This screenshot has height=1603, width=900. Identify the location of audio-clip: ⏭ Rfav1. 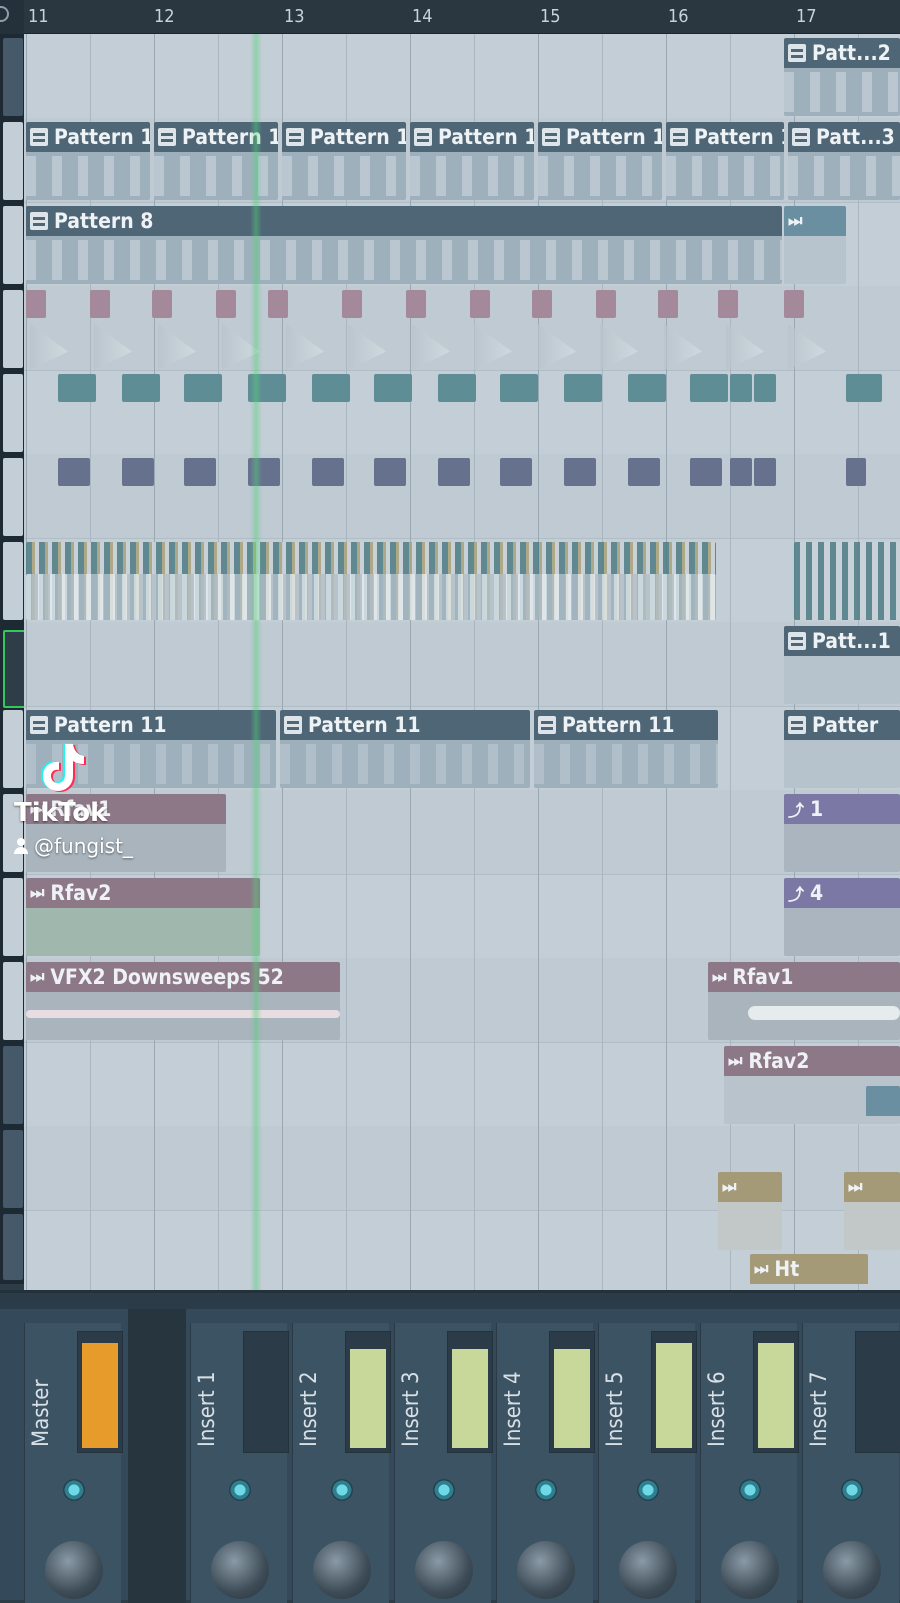
(804, 1001).